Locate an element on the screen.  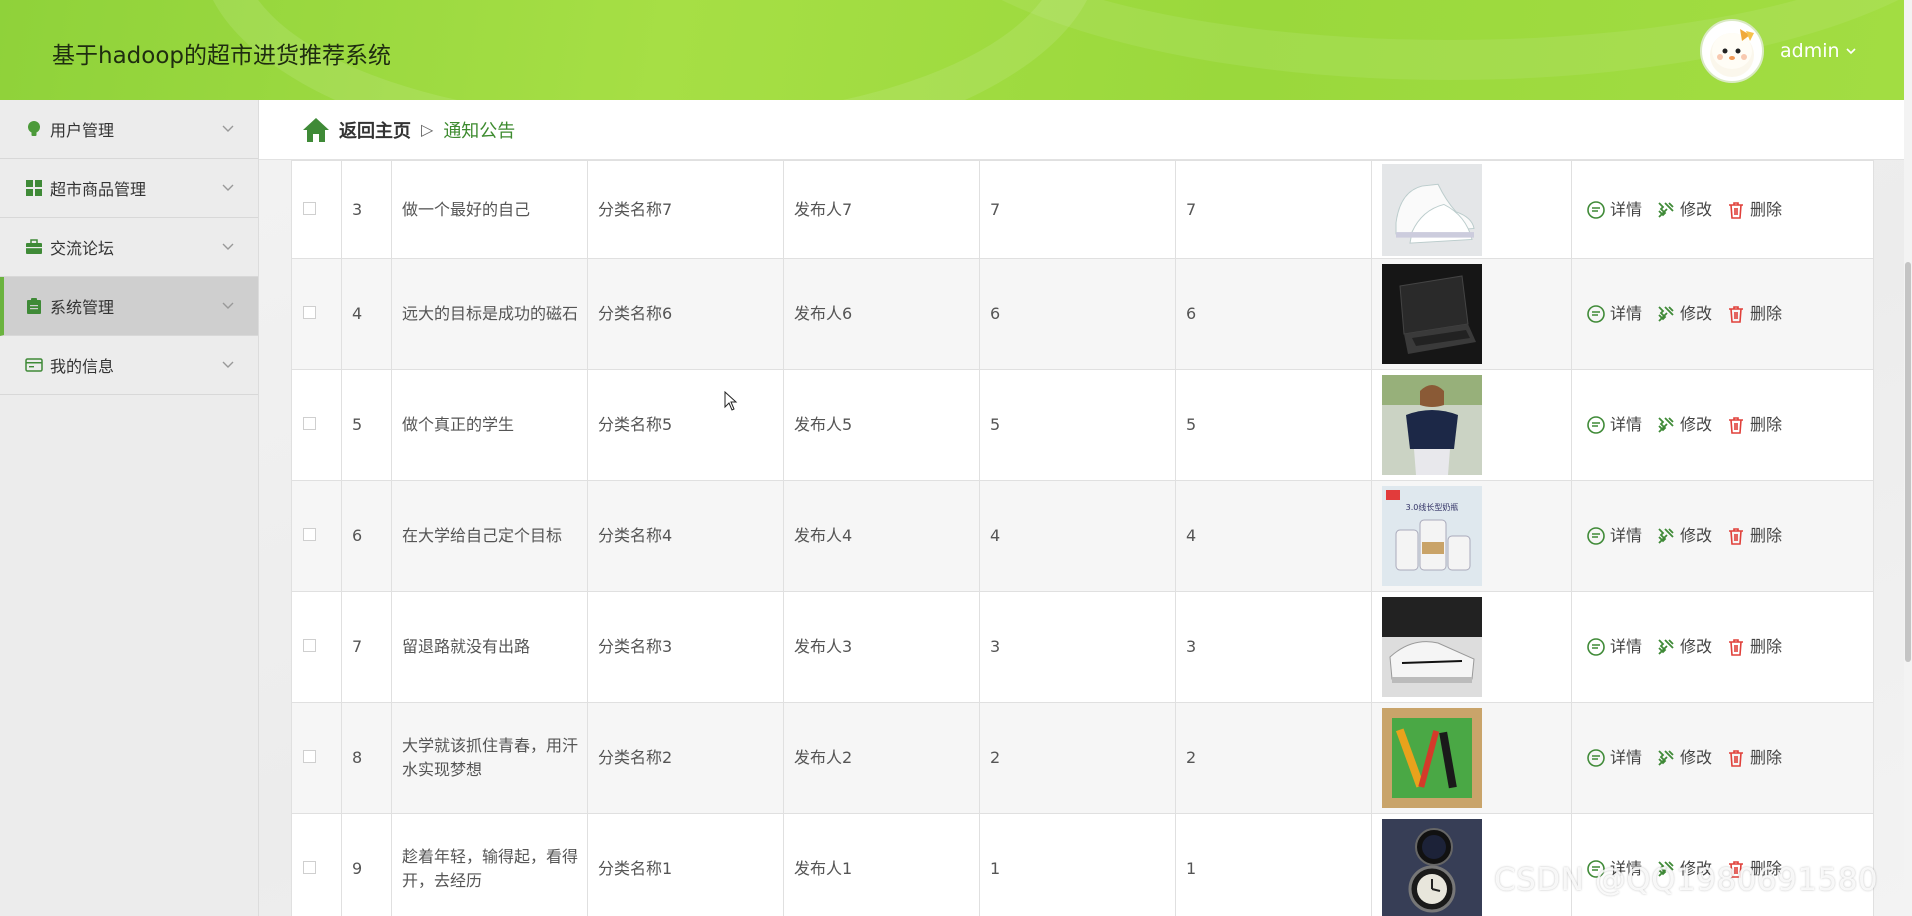
cartoon-avatar-icon is located at coordinates (1732, 53).